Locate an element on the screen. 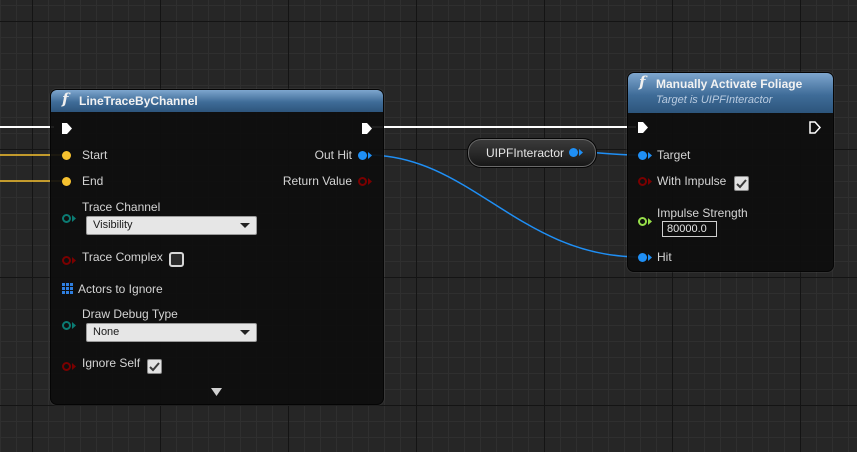 This screenshot has width=857, height=452. start-pin is located at coordinates (66, 155).